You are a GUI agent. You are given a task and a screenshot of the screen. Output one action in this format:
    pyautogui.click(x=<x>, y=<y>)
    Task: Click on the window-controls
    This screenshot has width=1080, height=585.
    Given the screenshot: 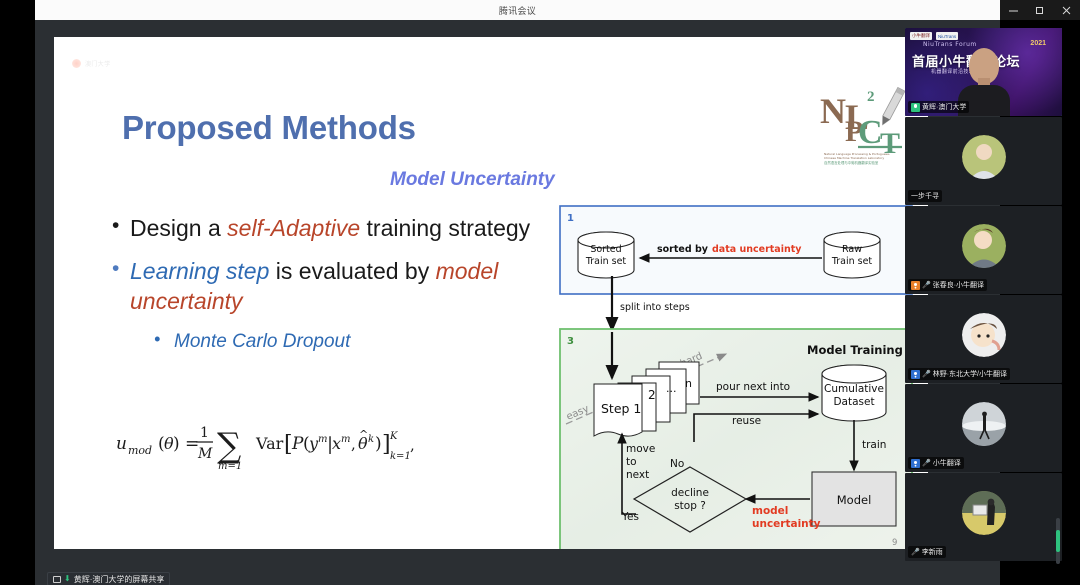 What is the action you would take?
    pyautogui.click(x=1040, y=10)
    